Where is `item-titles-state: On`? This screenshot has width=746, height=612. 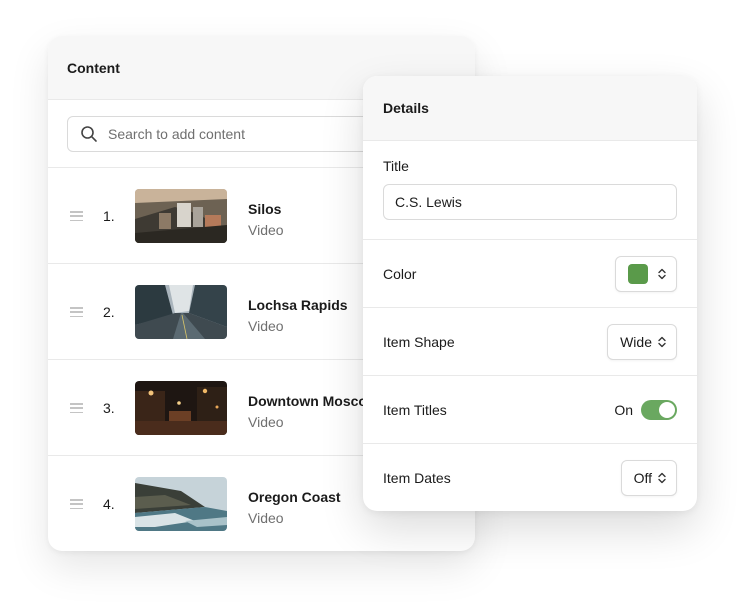 item-titles-state: On is located at coordinates (623, 409).